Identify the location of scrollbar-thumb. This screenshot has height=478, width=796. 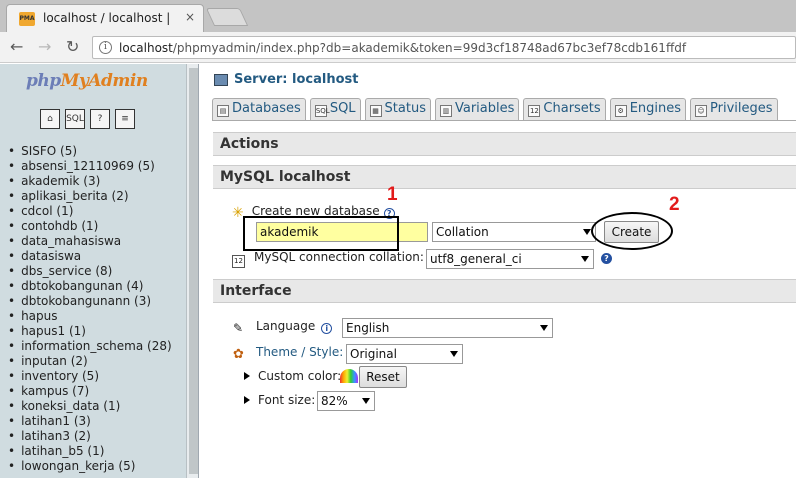
(193, 271).